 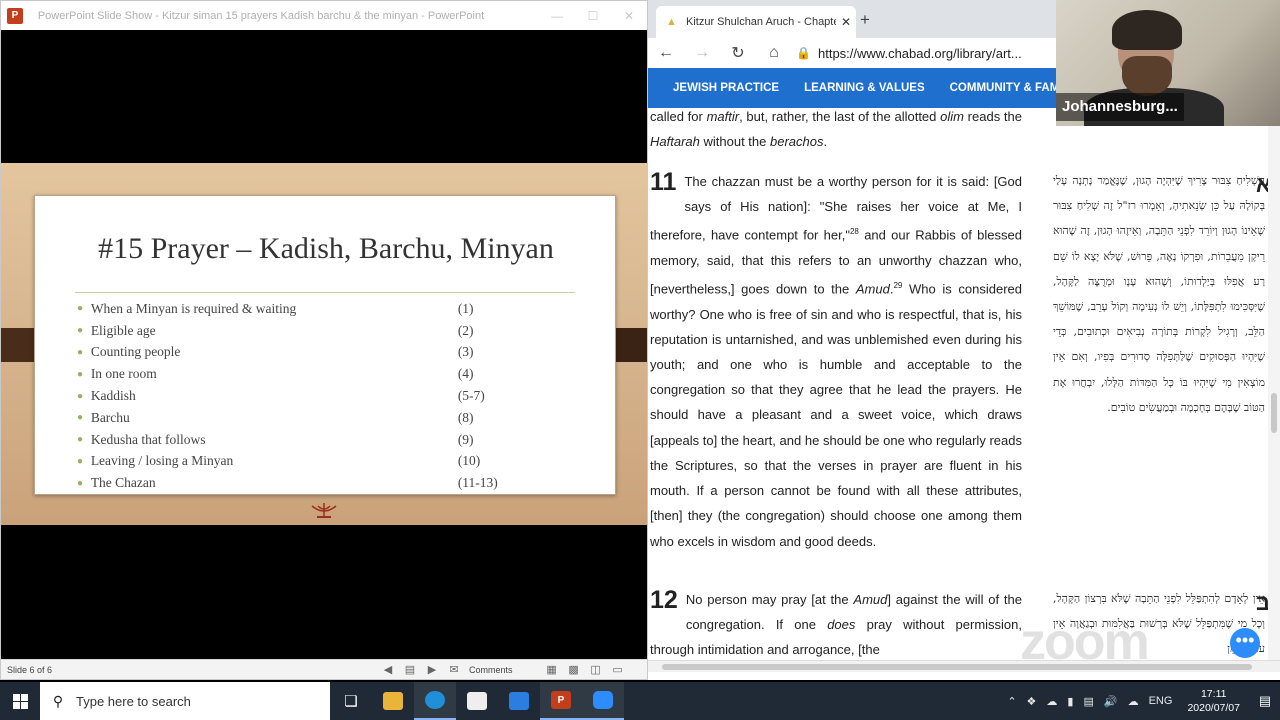 I want to click on lock-icon: 🔒, so click(x=803, y=53).